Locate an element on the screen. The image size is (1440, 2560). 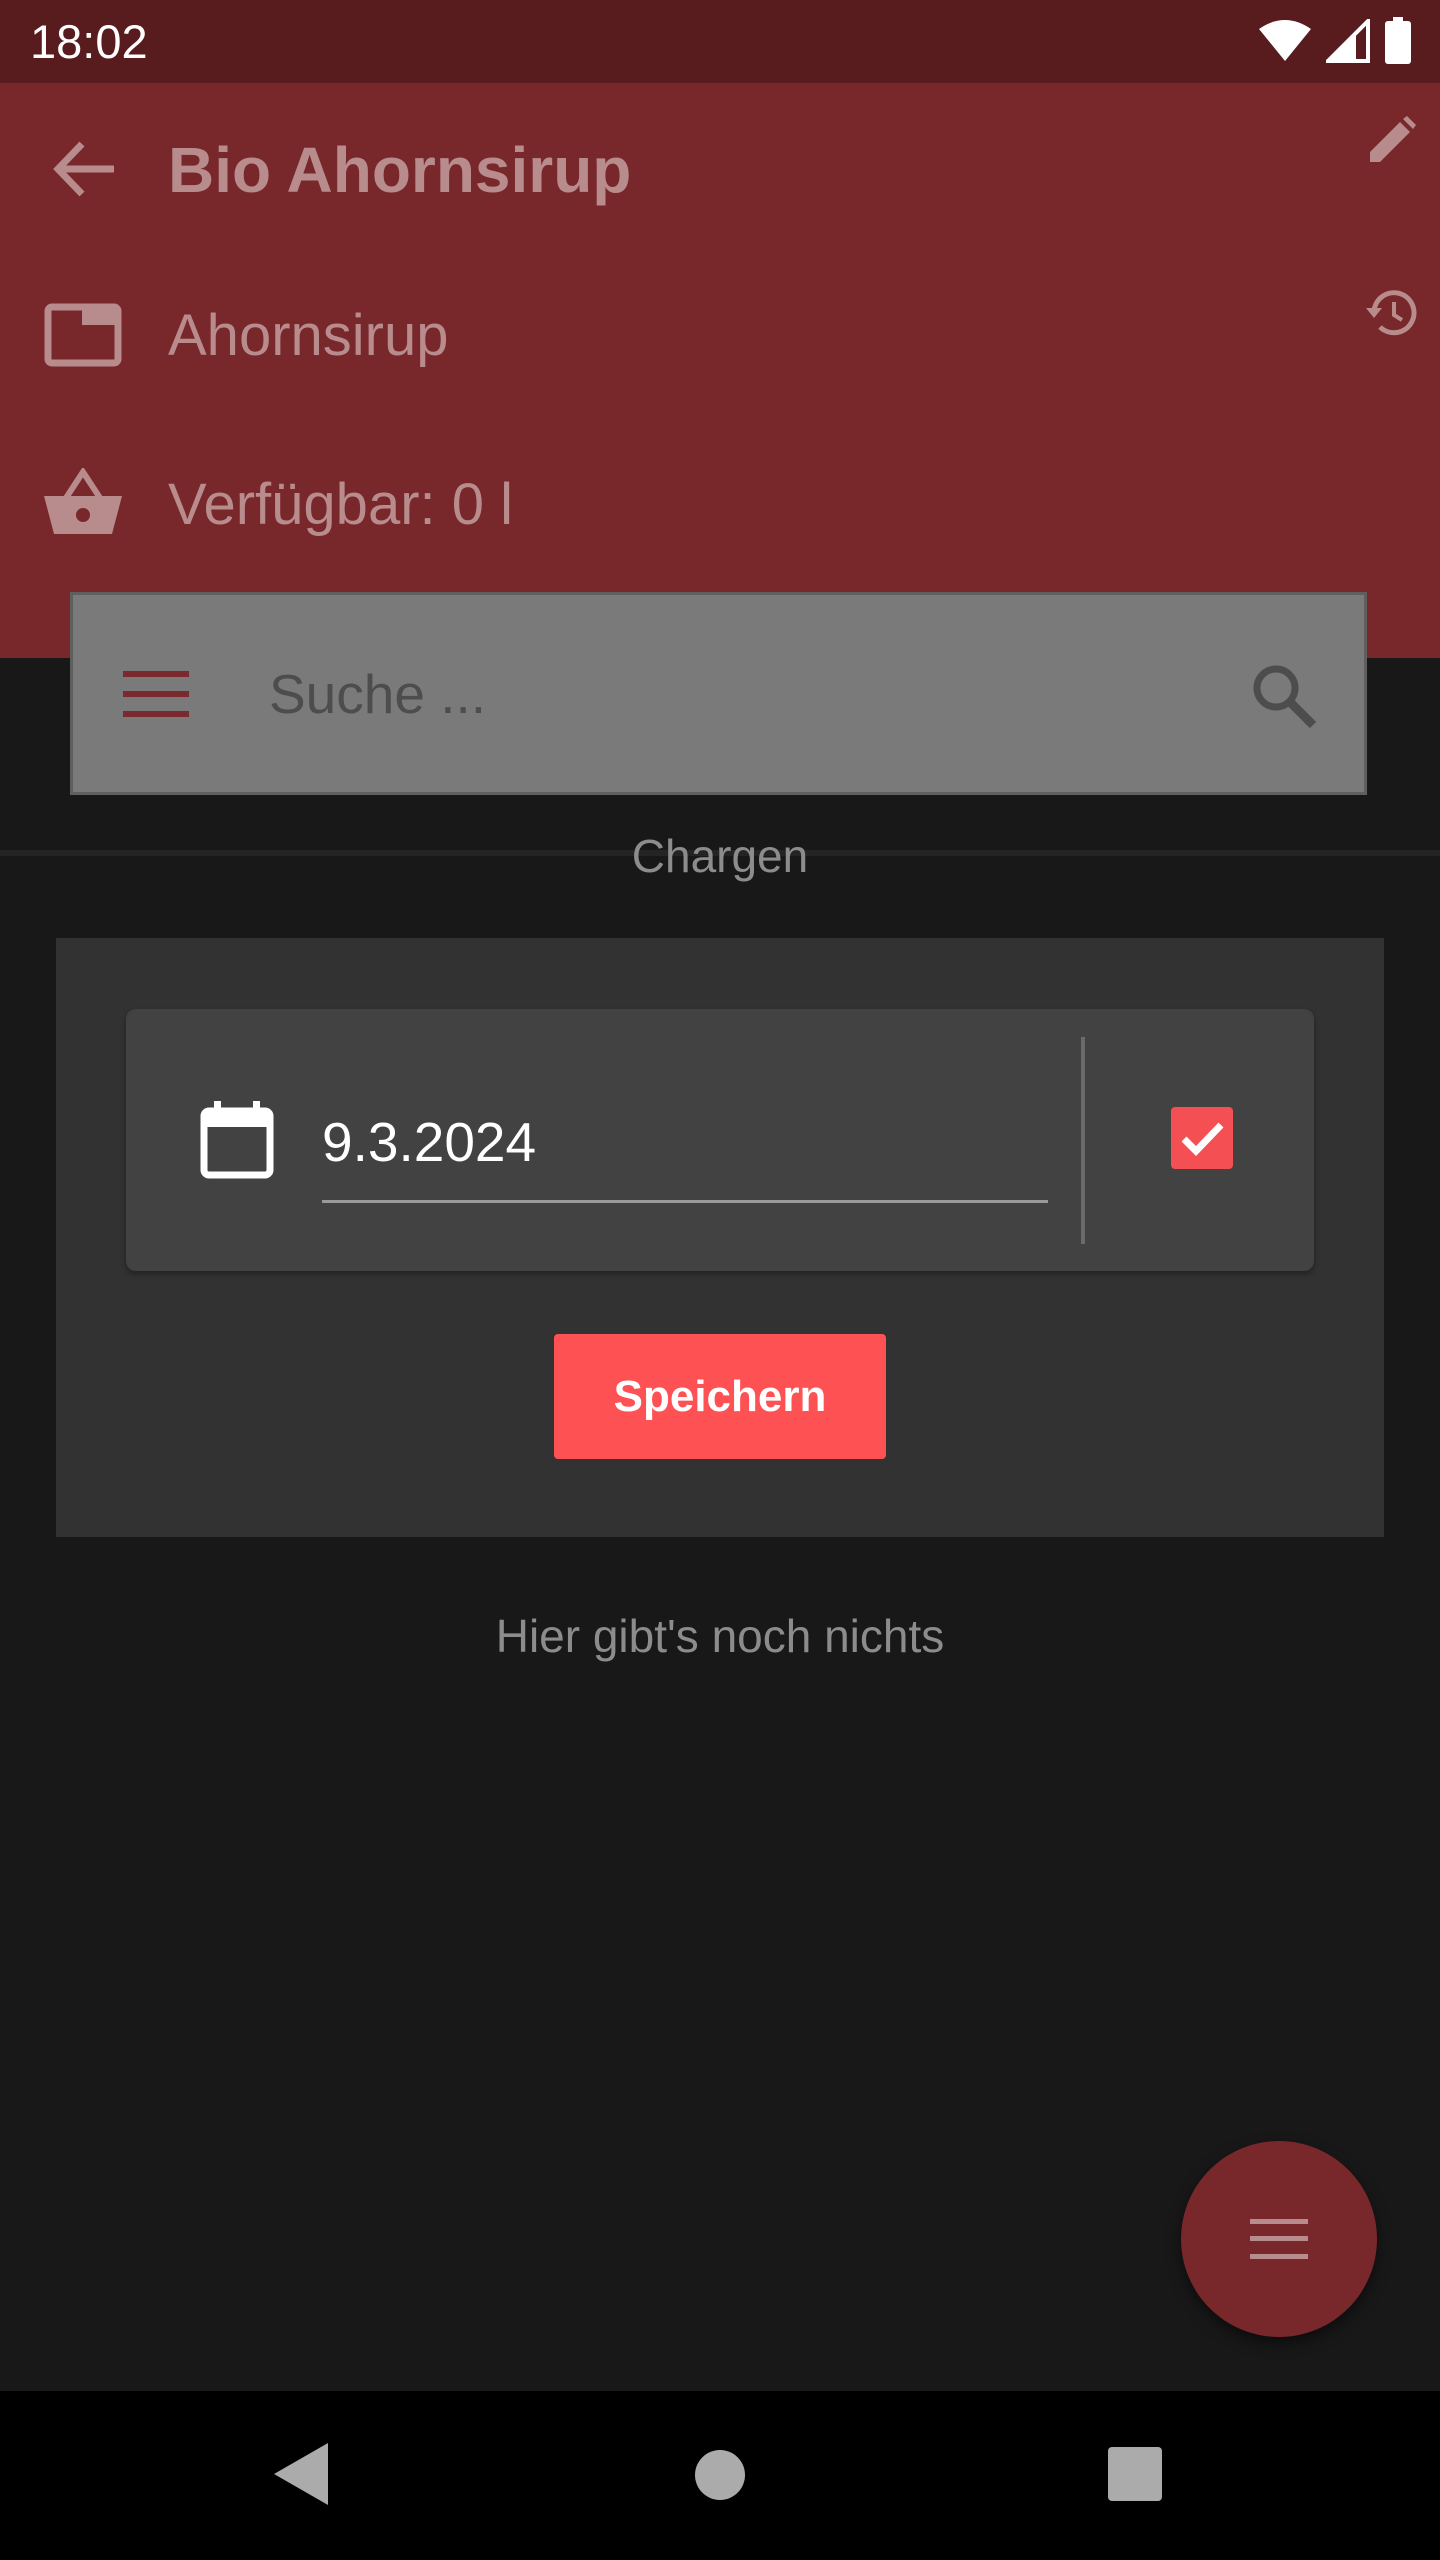
status-icons is located at coordinates (1335, 41).